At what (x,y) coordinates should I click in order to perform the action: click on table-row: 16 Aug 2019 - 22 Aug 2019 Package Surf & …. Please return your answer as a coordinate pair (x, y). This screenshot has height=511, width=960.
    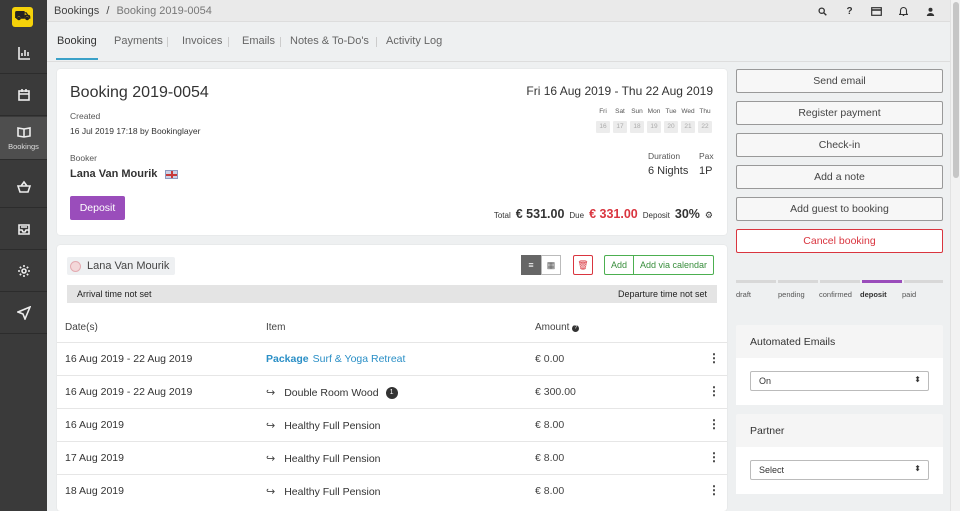
    Looking at the image, I should click on (392, 358).